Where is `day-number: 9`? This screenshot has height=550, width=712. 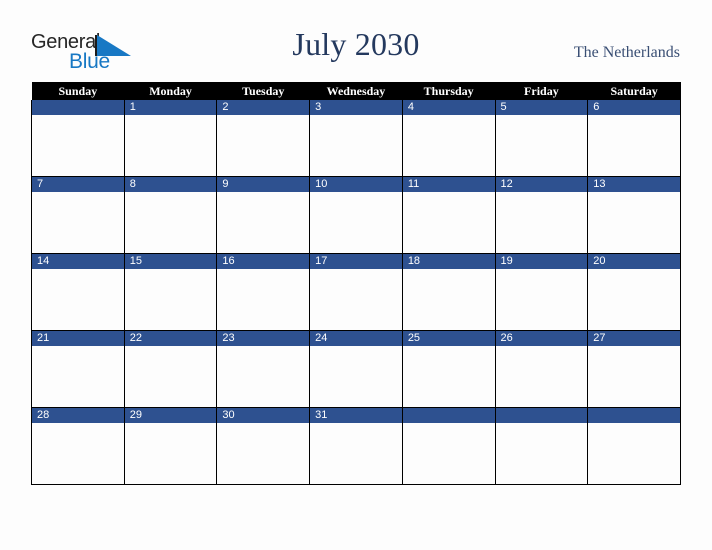
day-number: 9 is located at coordinates (263, 184).